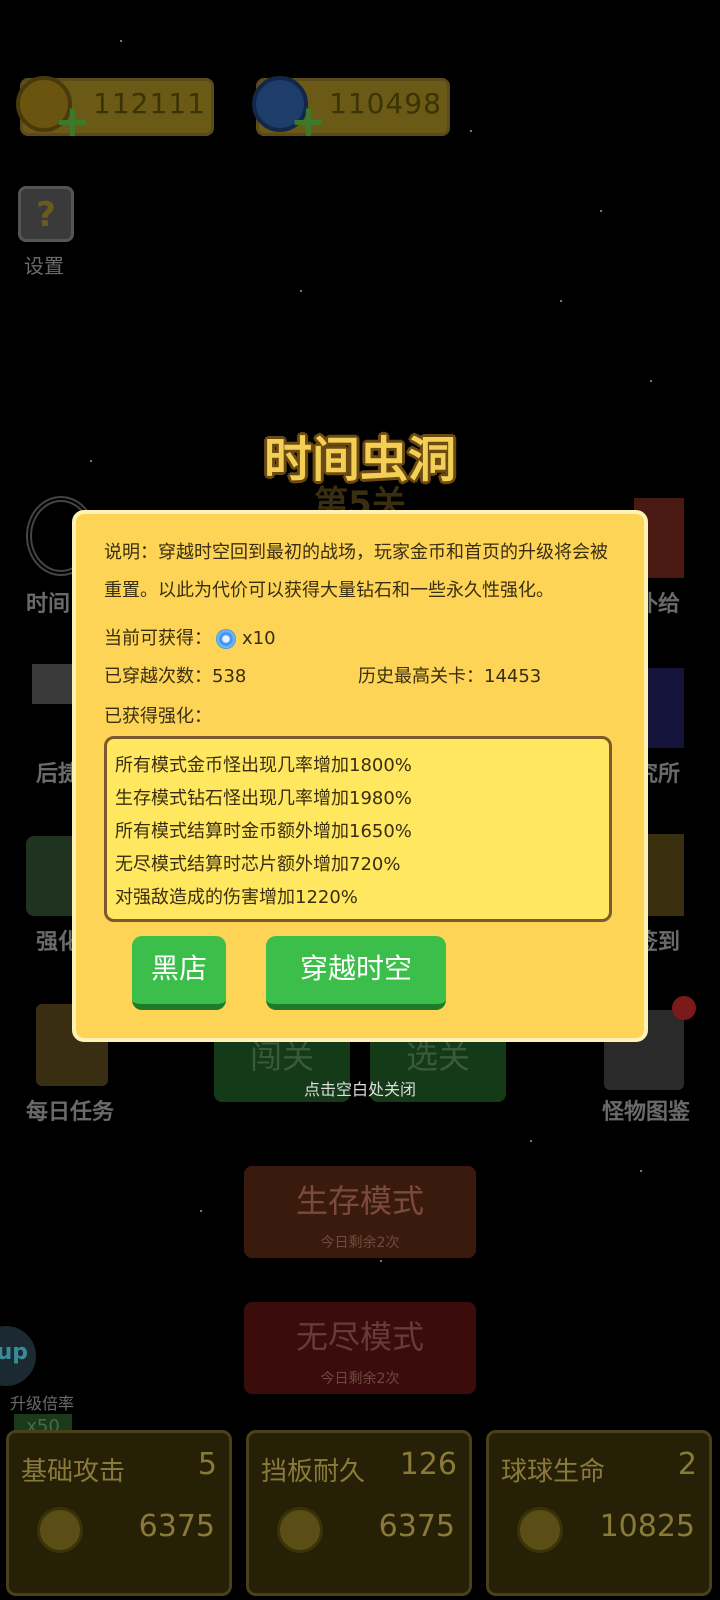 The height and width of the screenshot is (1600, 720). What do you see at coordinates (360, 1088) in the screenshot?
I see `close-hint: 点击空白处关闭` at bounding box center [360, 1088].